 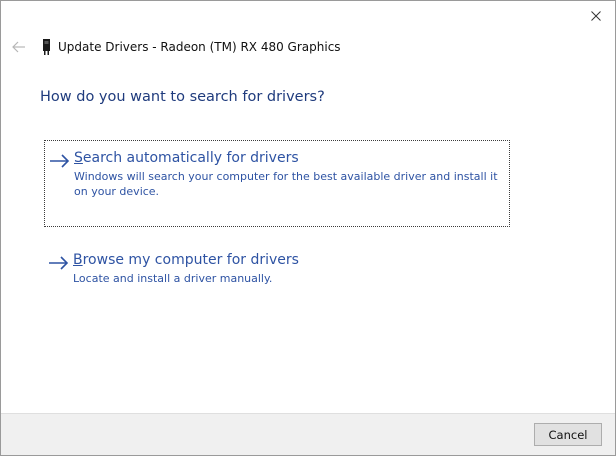 I want to click on option-title-text: rowse my computer for drivers, so click(x=190, y=260).